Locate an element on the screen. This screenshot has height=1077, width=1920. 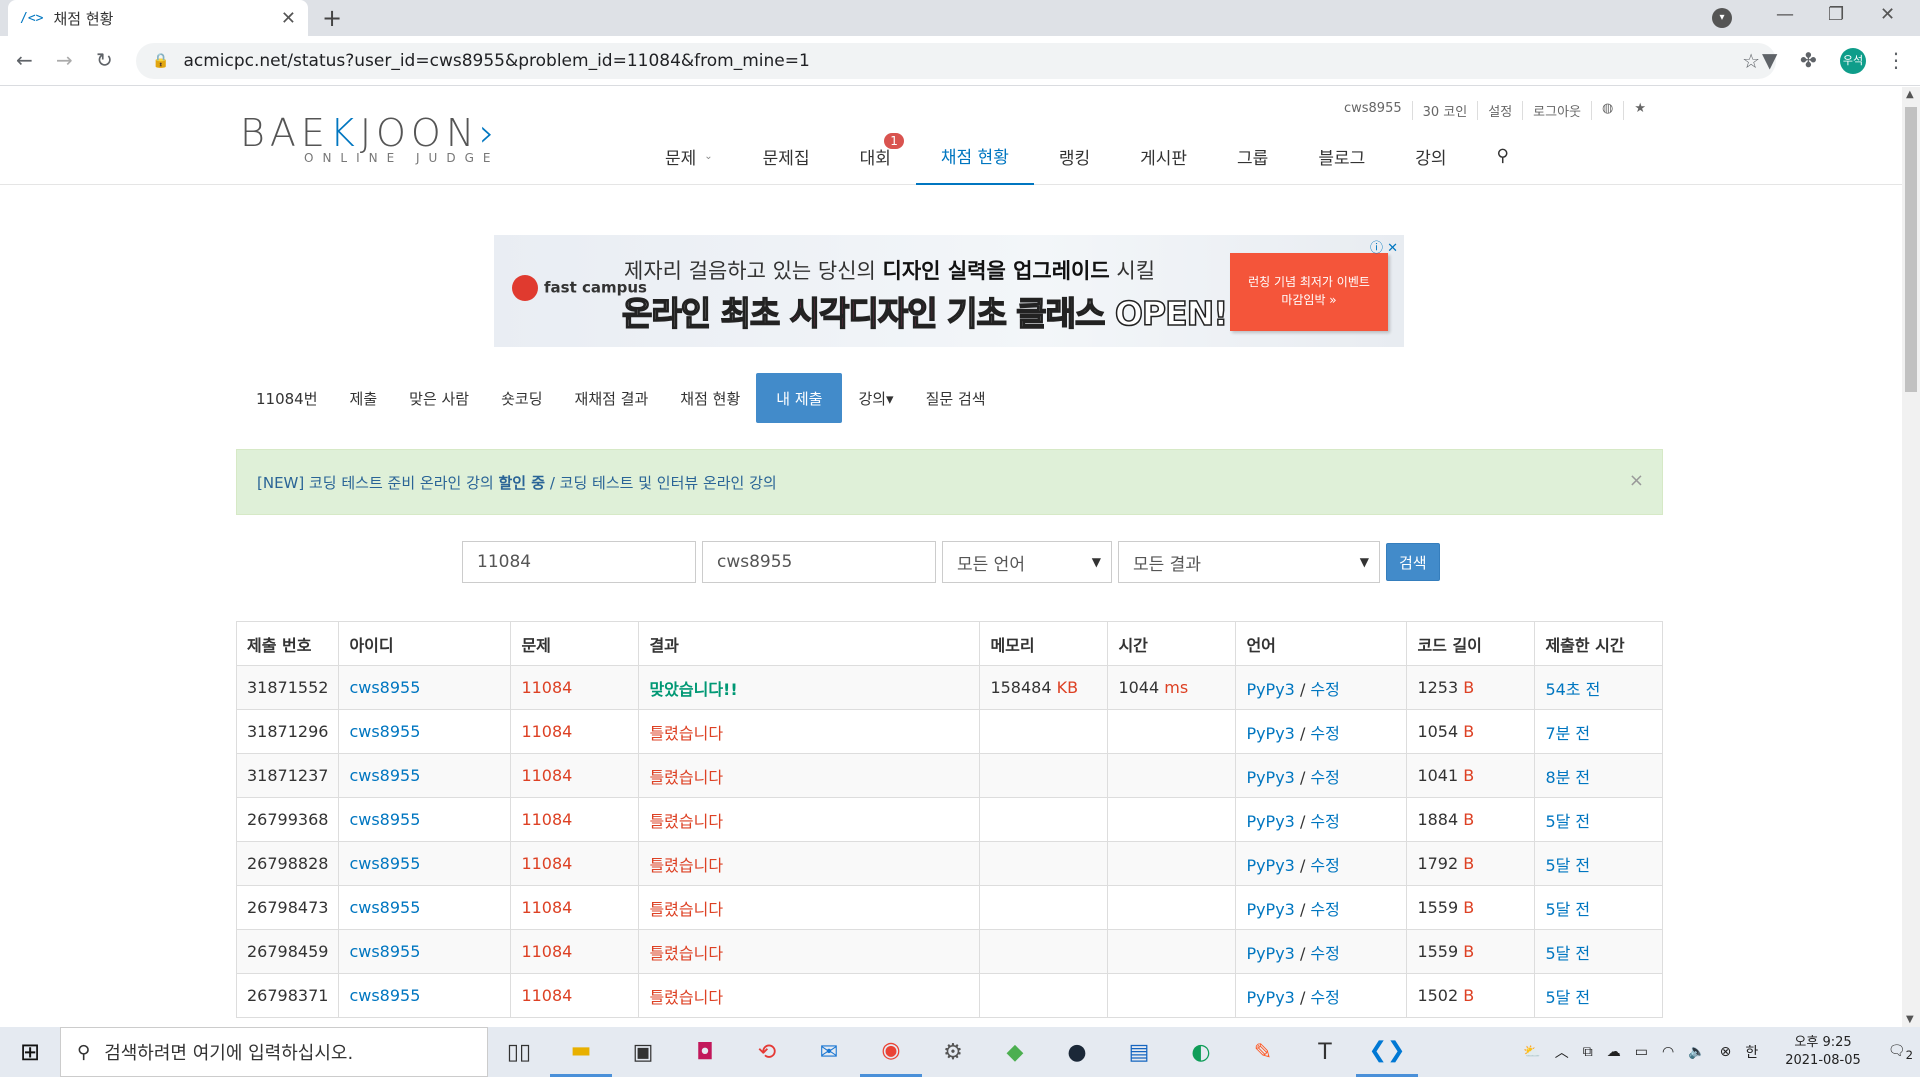
pencil-app-icon: ✎ is located at coordinates (1263, 1052).